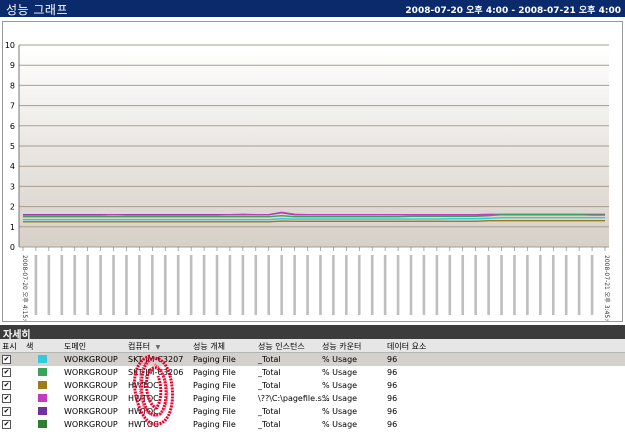  What do you see at coordinates (158, 347) in the screenshot?
I see `sort-down-icon: ▼` at bounding box center [158, 347].